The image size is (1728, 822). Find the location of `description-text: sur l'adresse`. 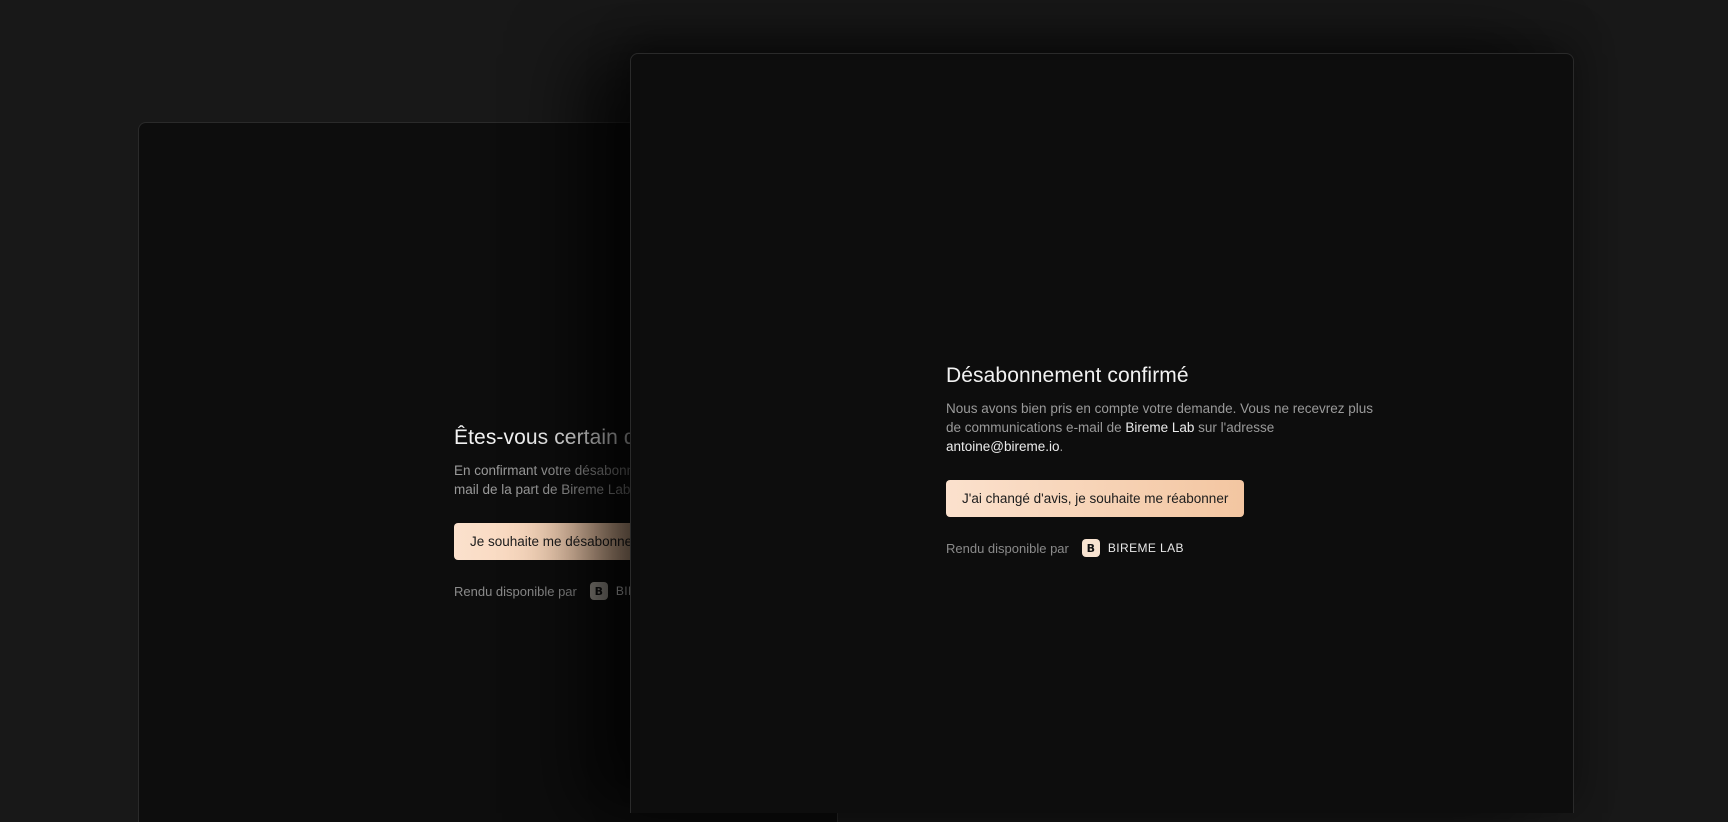

description-text: sur l'adresse is located at coordinates (1234, 427).